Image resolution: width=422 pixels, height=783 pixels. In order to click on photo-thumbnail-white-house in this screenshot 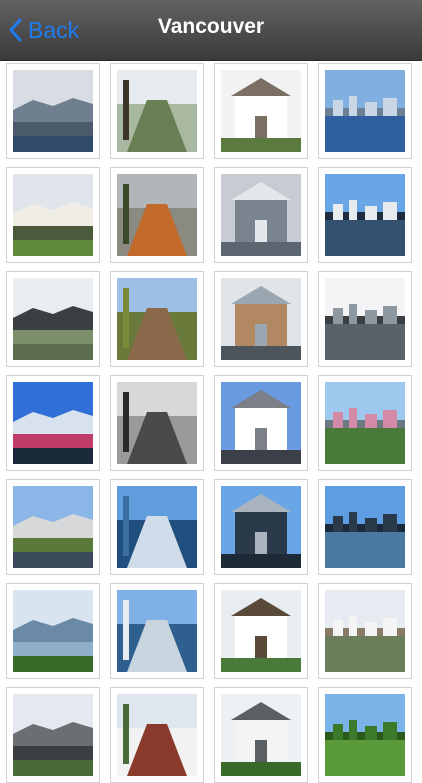, I will do `click(261, 735)`.